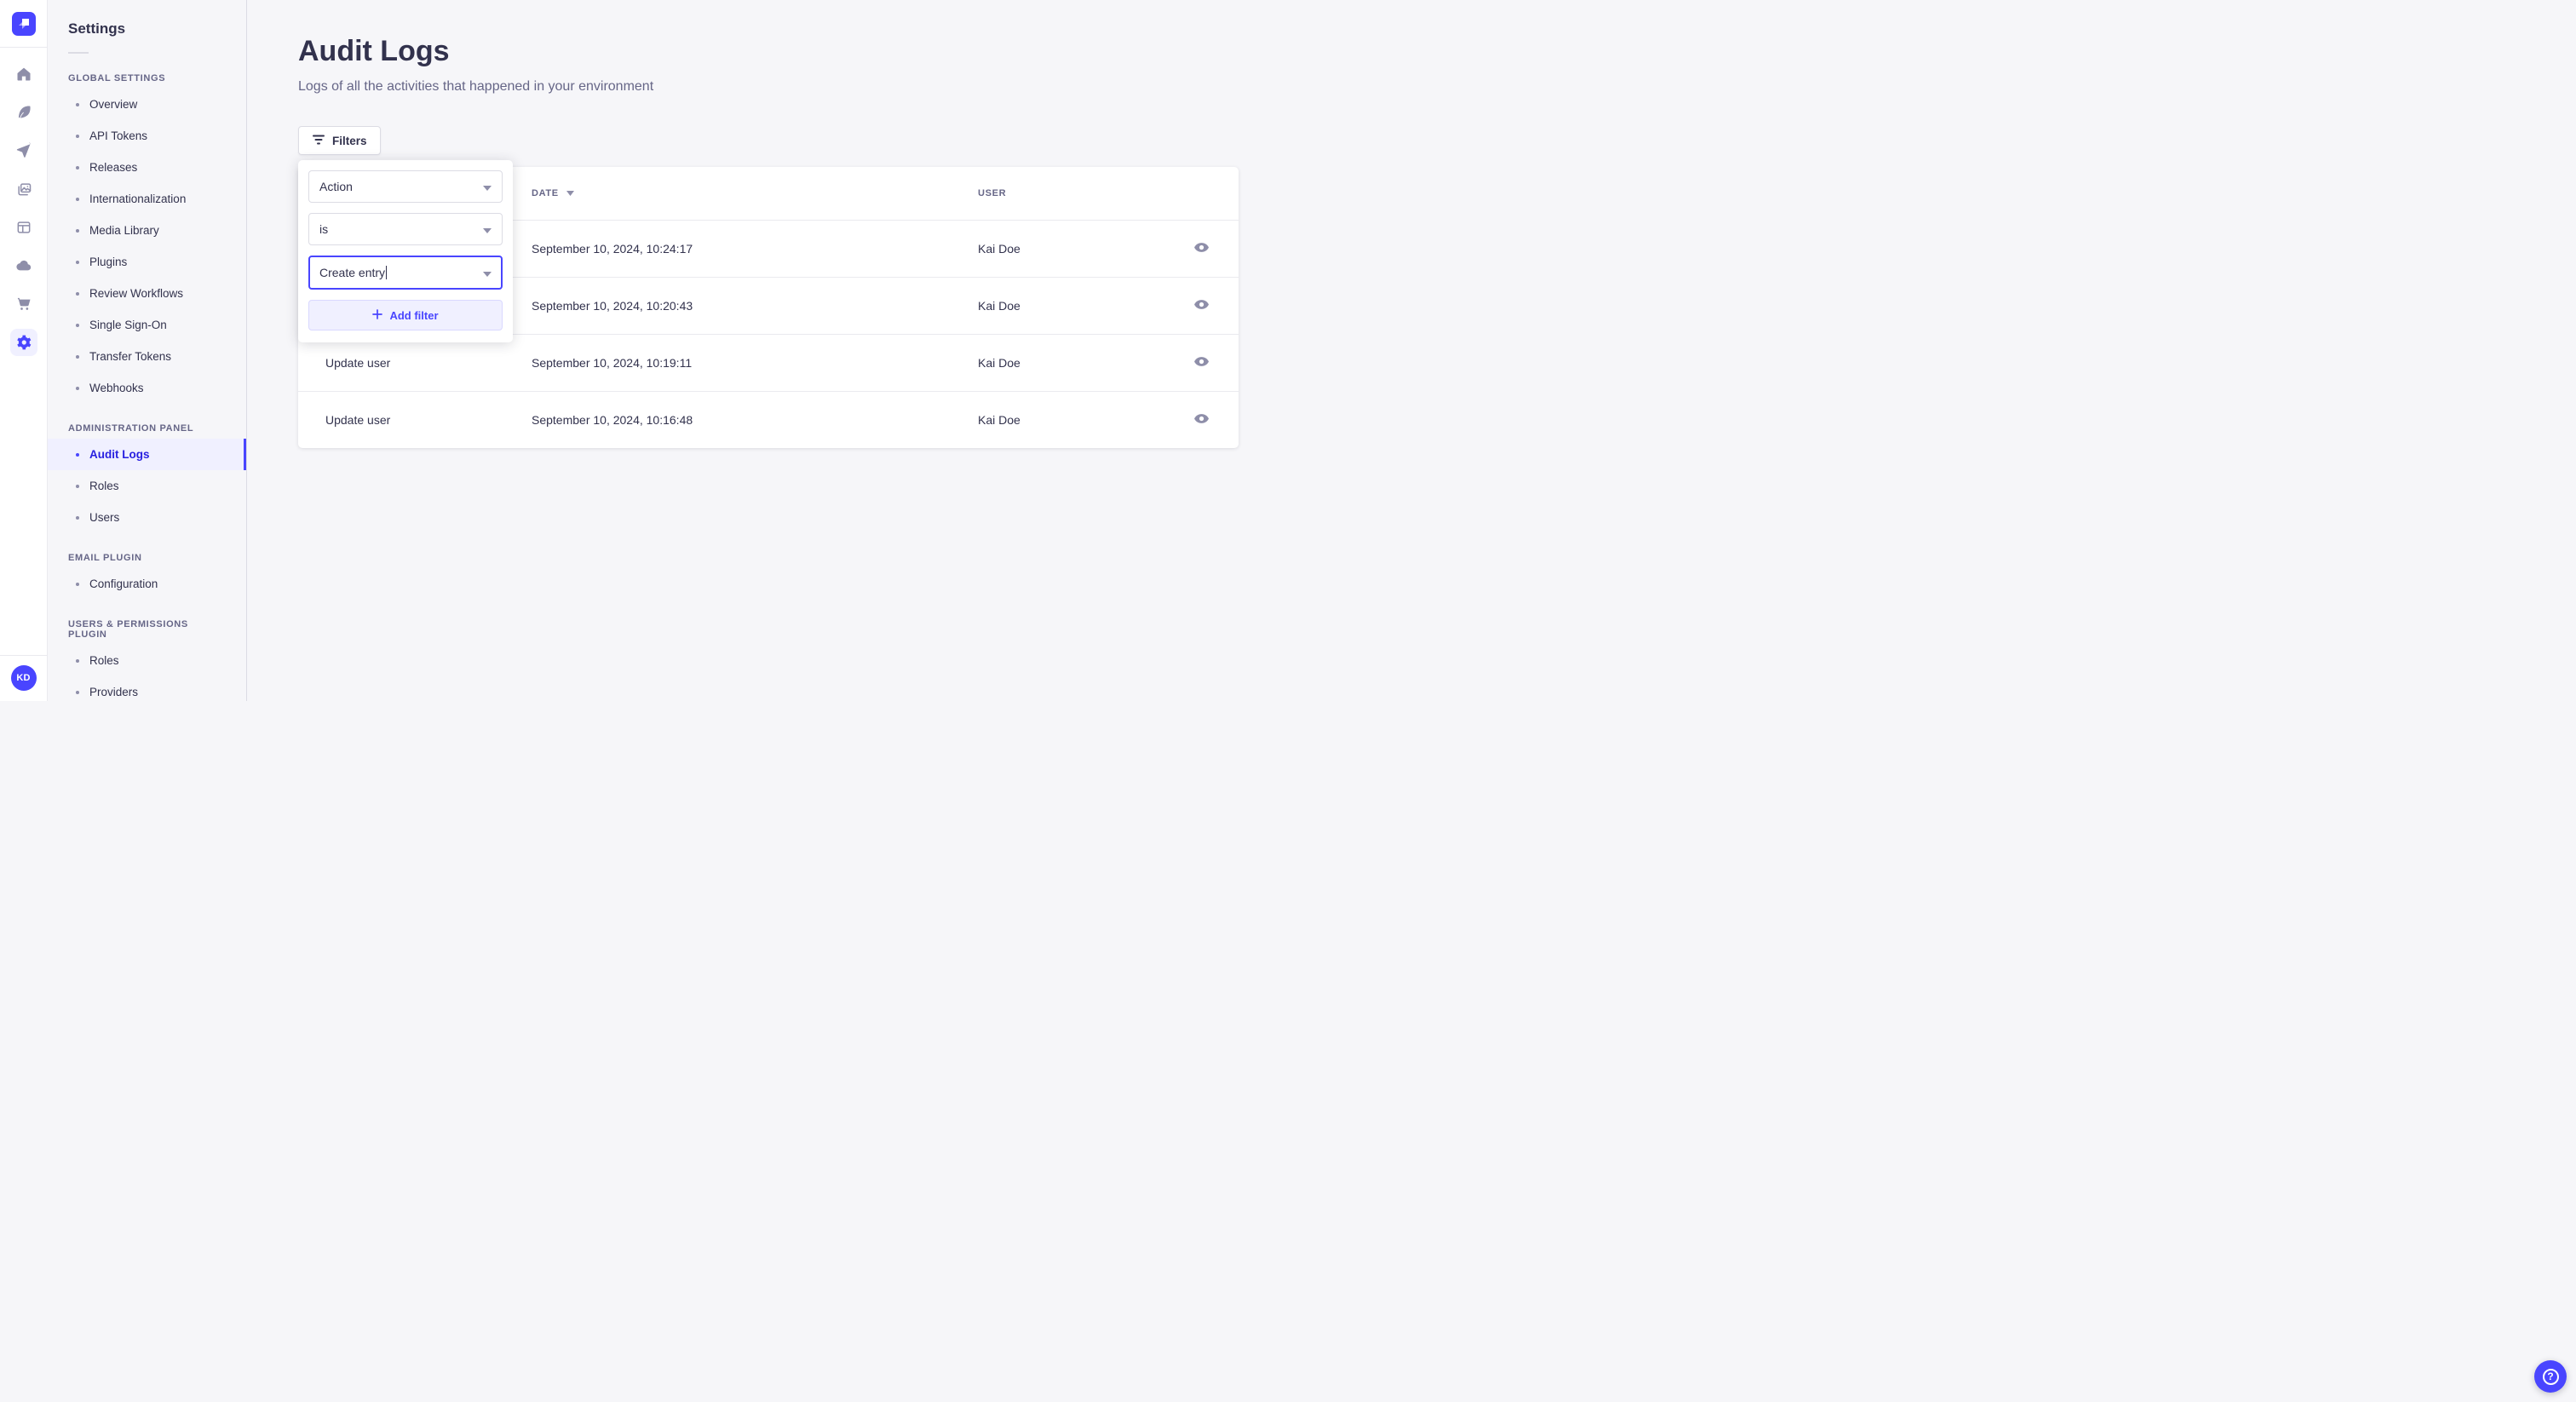 Image resolution: width=2576 pixels, height=1402 pixels. I want to click on sidebar-item-media-library: Media Library, so click(147, 230).